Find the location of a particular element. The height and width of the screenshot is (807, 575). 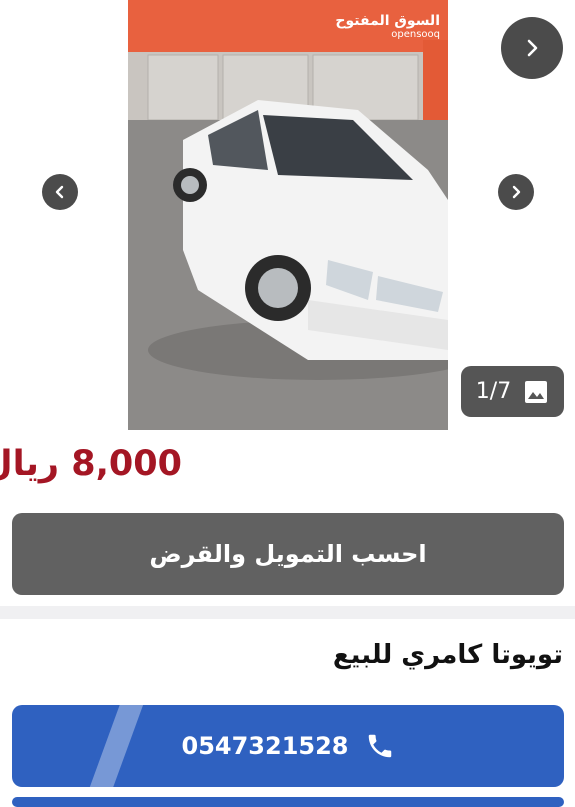

watermark: السوق المفتوح opensooq is located at coordinates (387, 27).